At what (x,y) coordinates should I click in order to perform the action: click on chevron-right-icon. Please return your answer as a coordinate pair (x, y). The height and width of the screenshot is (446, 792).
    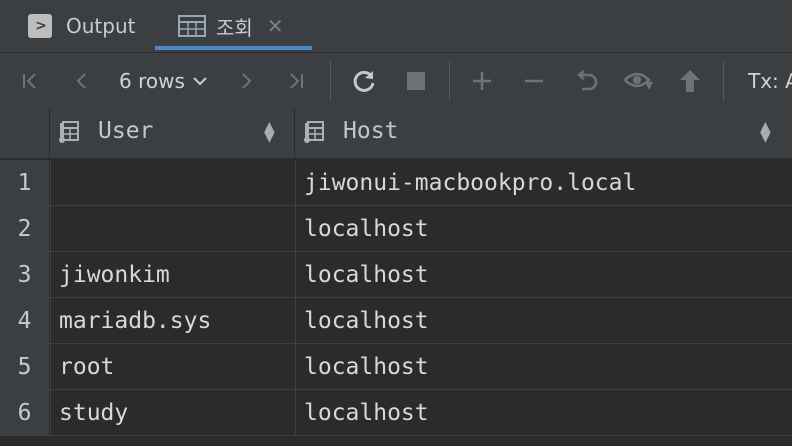
    Looking at the image, I should click on (247, 80).